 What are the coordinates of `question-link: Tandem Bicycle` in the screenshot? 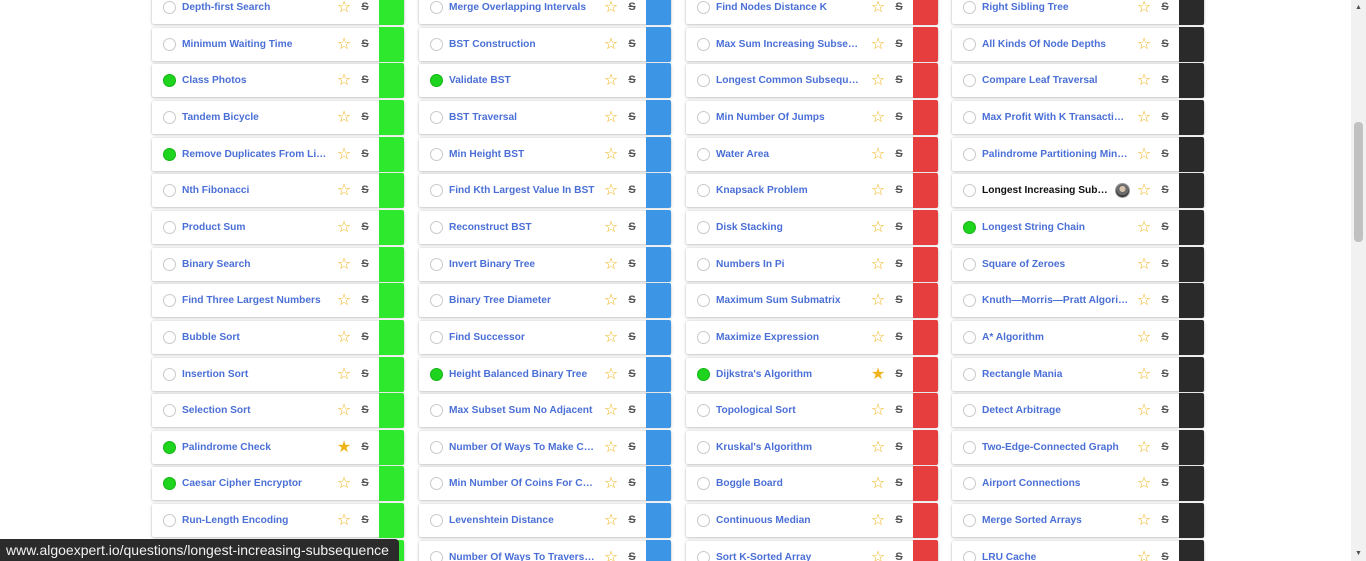 It's located at (256, 117).